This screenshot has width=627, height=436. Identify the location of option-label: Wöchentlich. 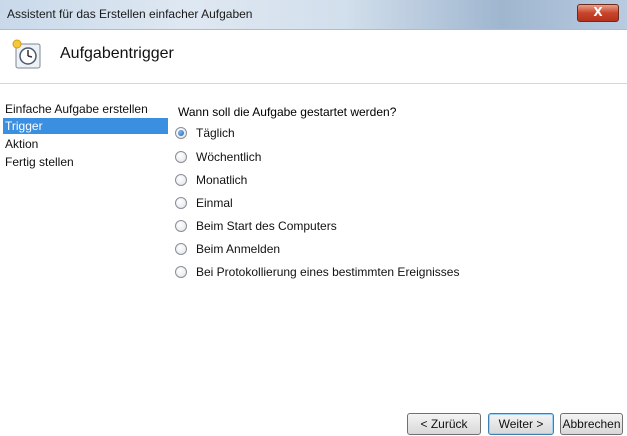
(229, 157).